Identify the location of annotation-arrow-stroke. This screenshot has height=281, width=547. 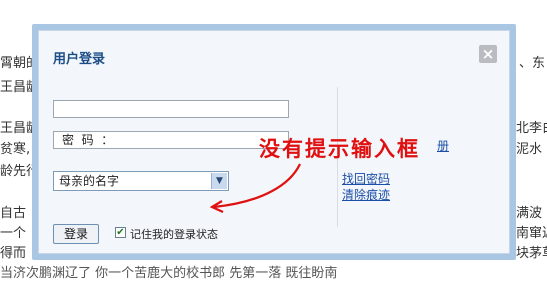
(257, 186).